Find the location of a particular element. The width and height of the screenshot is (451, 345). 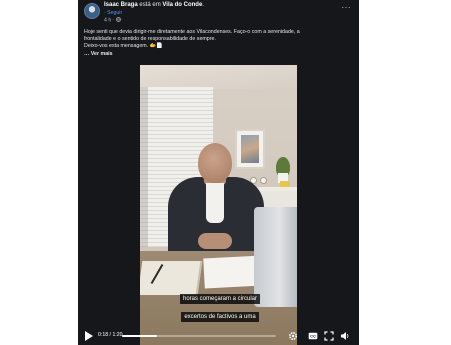

video-time: 0:18 / 1:20 is located at coordinates (110, 335).